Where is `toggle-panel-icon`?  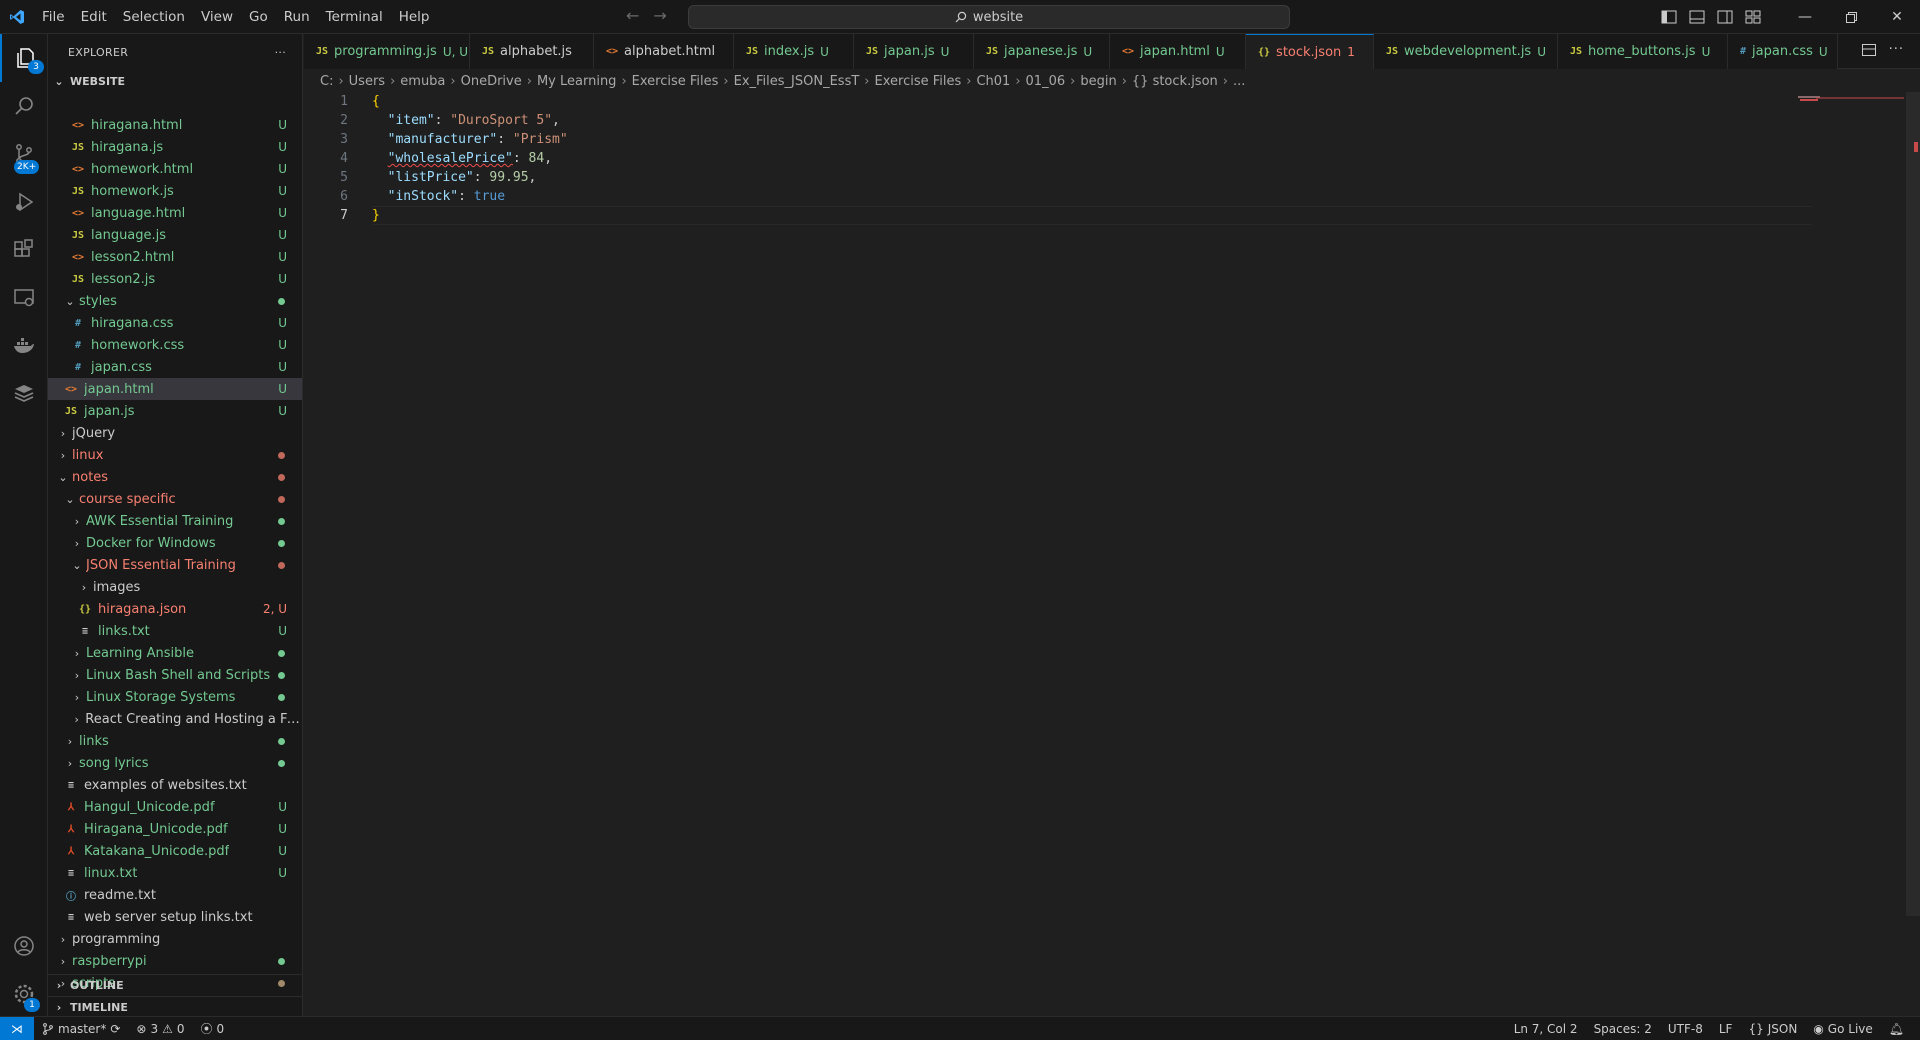
toggle-panel-icon is located at coordinates (1697, 17).